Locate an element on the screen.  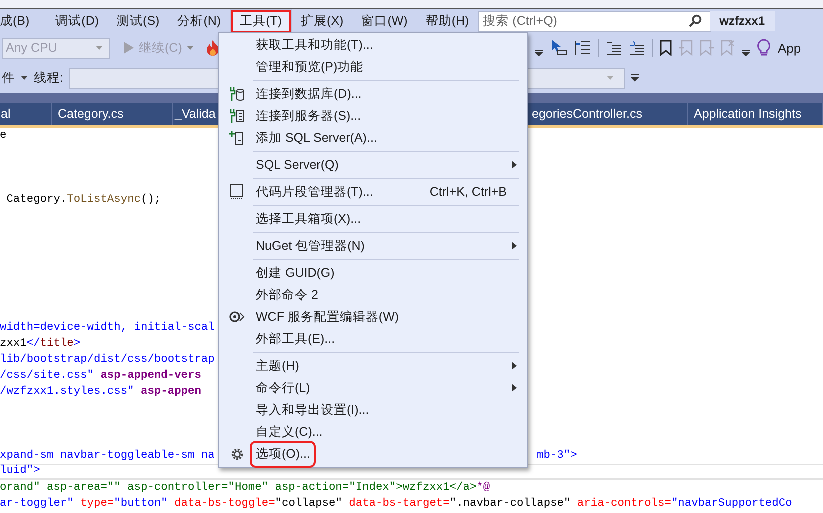
settings-icon is located at coordinates (237, 454).